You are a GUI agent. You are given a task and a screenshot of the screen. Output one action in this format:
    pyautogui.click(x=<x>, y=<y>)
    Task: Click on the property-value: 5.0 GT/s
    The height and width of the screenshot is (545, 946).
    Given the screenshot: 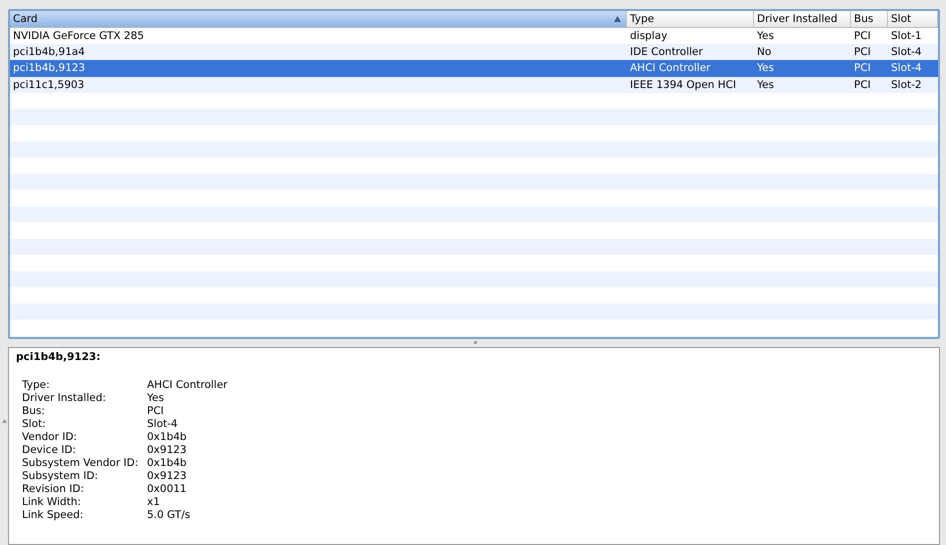 What is the action you would take?
    pyautogui.click(x=169, y=515)
    